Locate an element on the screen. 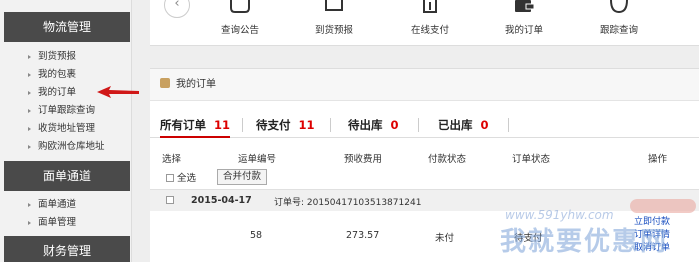  order-tabs: 所有订单 11 待支付 11 待出库 0 已出库 0 is located at coordinates (424, 126).